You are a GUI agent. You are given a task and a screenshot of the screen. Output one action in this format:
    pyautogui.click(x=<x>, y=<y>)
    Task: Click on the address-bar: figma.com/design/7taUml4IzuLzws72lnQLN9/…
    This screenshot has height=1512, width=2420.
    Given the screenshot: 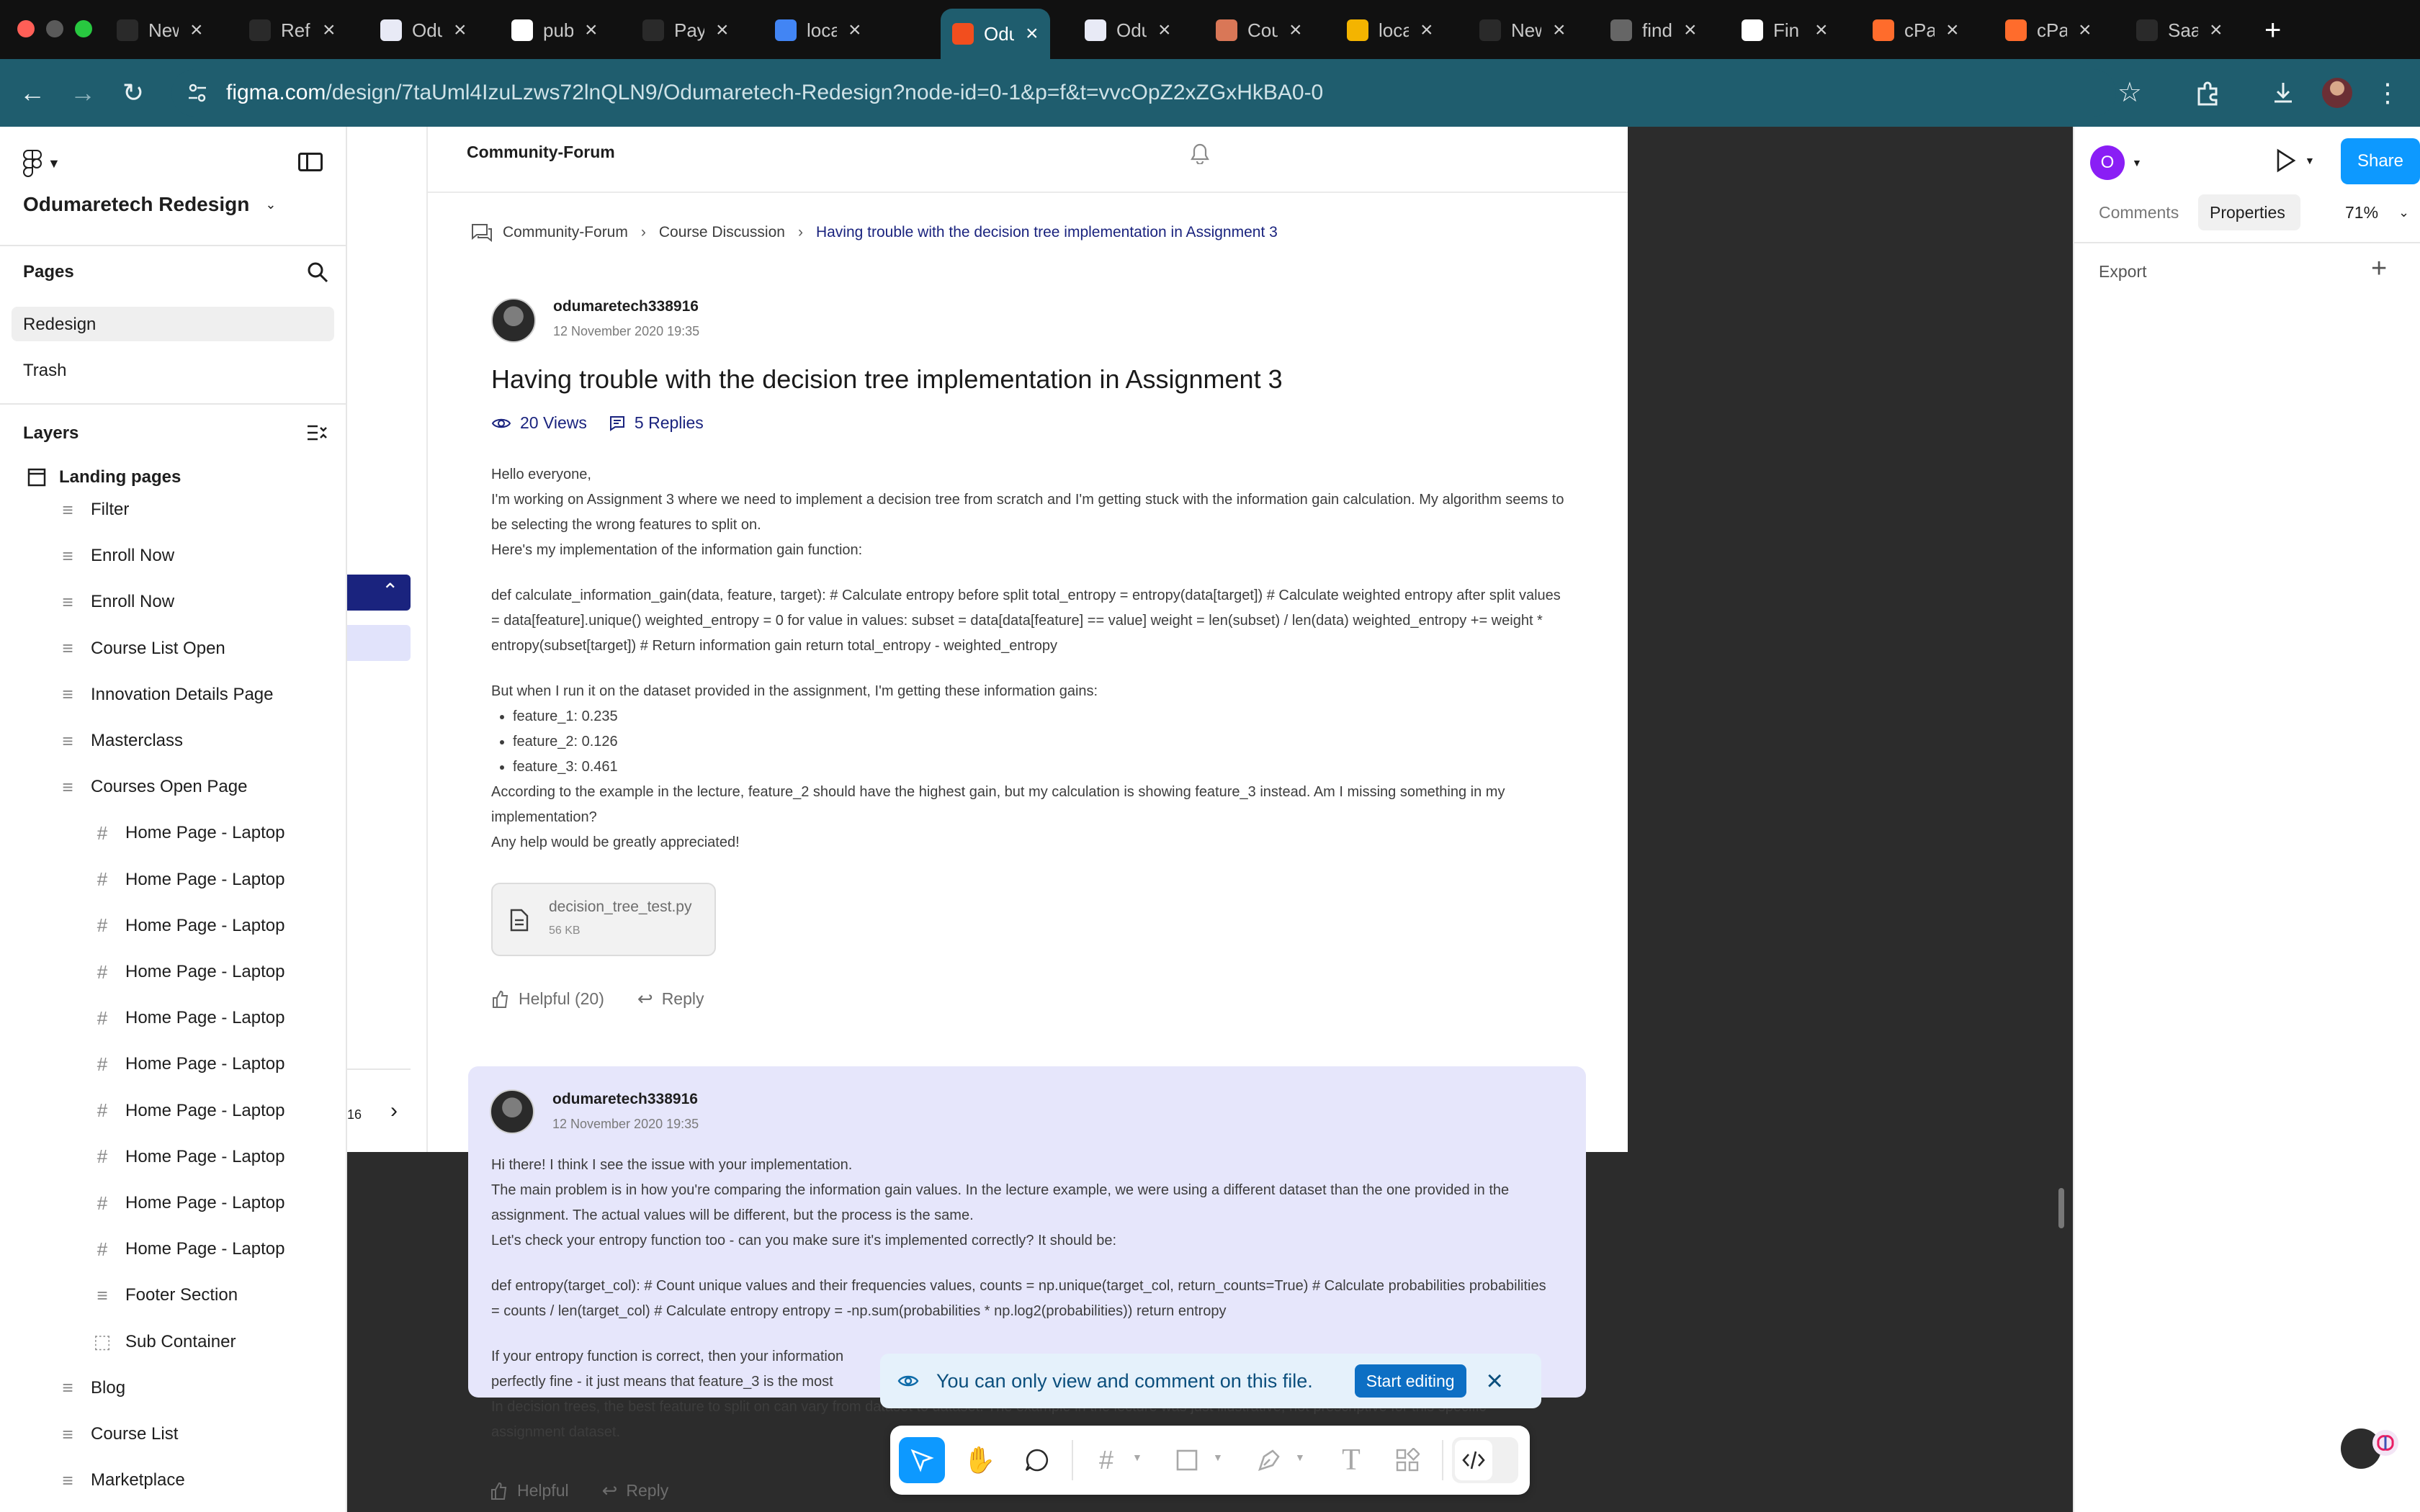 What is the action you would take?
    pyautogui.click(x=1156, y=93)
    